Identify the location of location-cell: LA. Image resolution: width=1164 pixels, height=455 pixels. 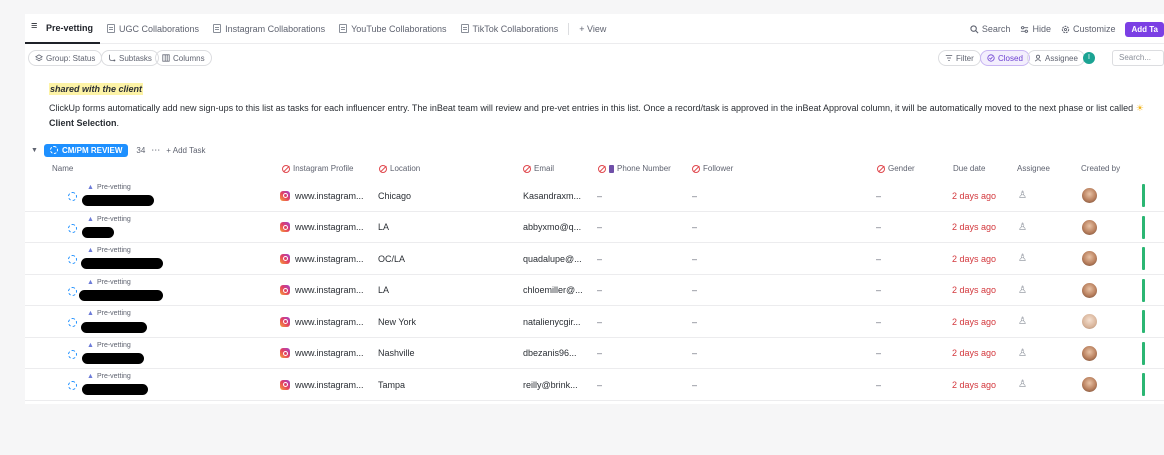
(383, 290).